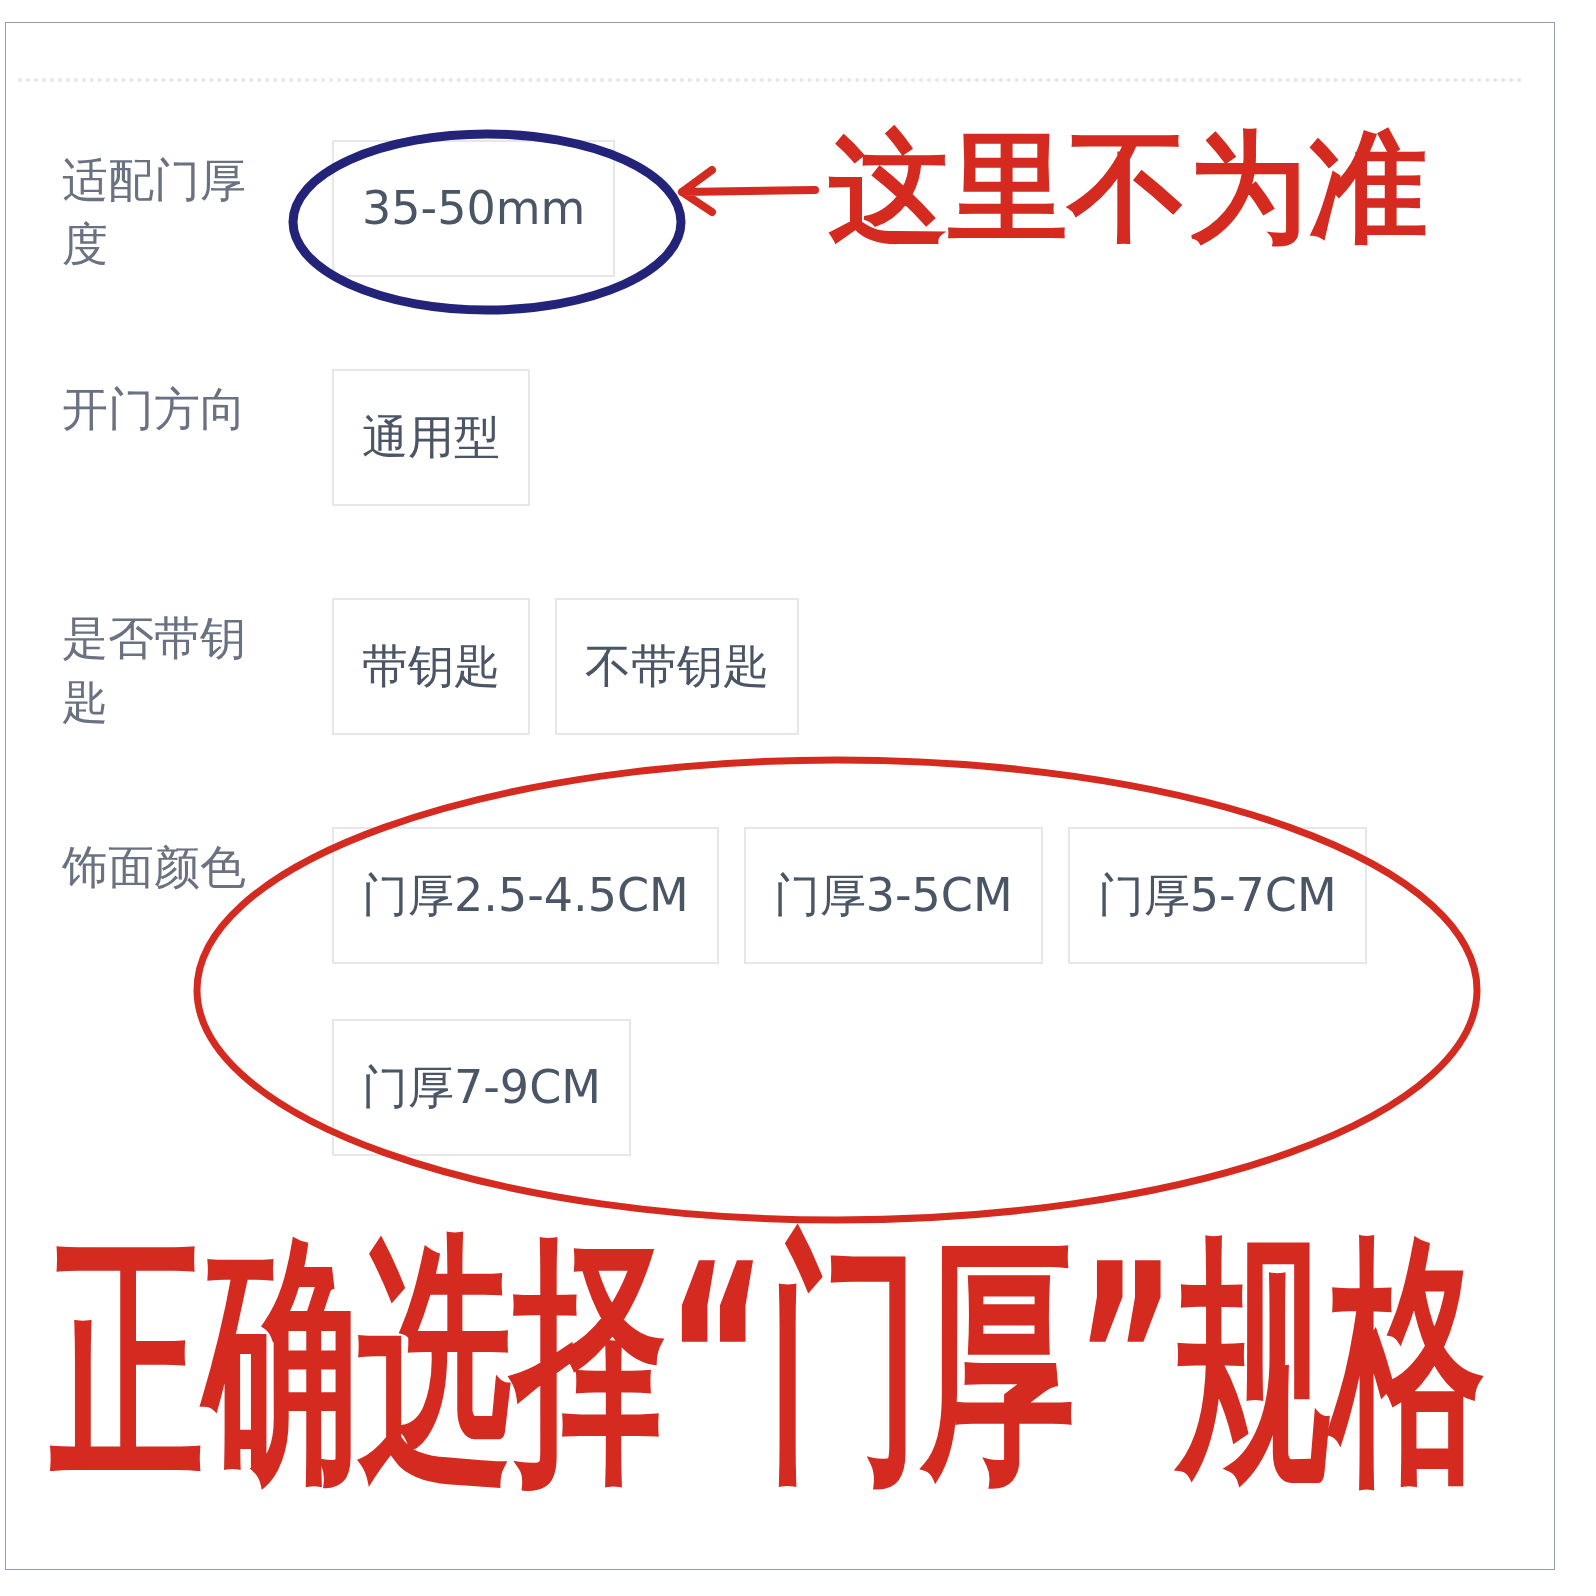 This screenshot has height=1596, width=1596. I want to click on attribute-label: 是否带钥匙, so click(154, 670).